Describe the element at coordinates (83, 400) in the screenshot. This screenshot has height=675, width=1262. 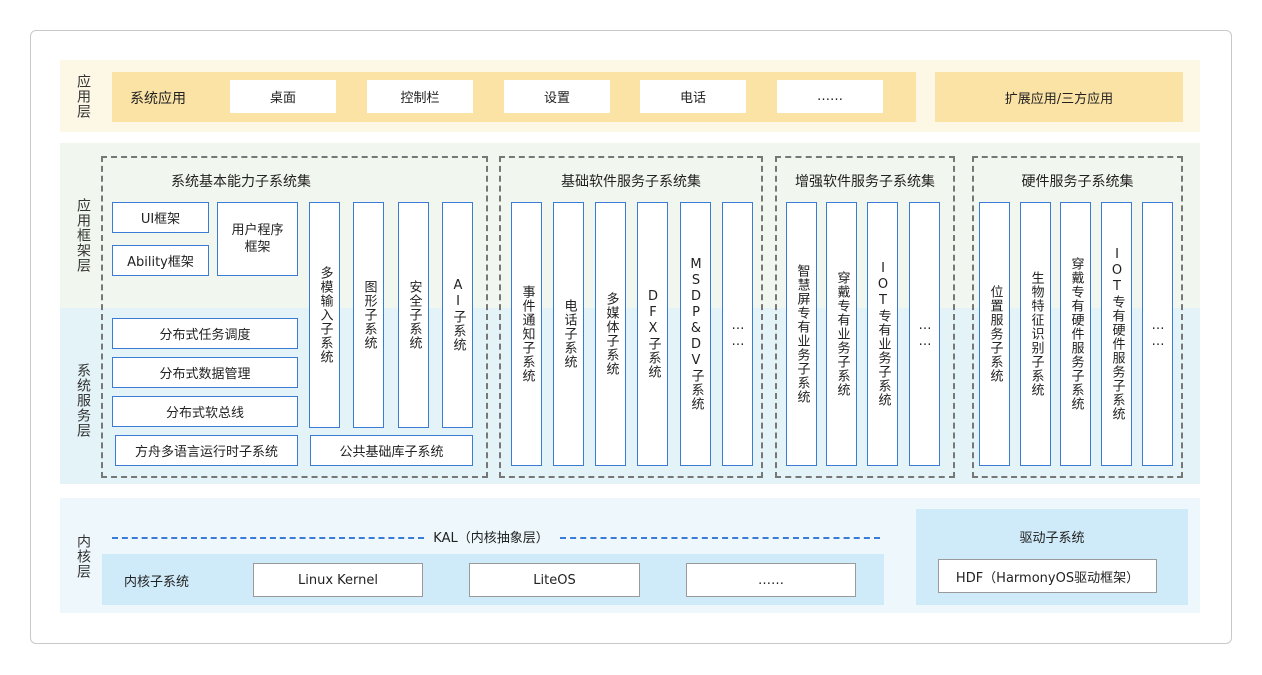
I see `service-layer-label: 系统服务层` at that location.